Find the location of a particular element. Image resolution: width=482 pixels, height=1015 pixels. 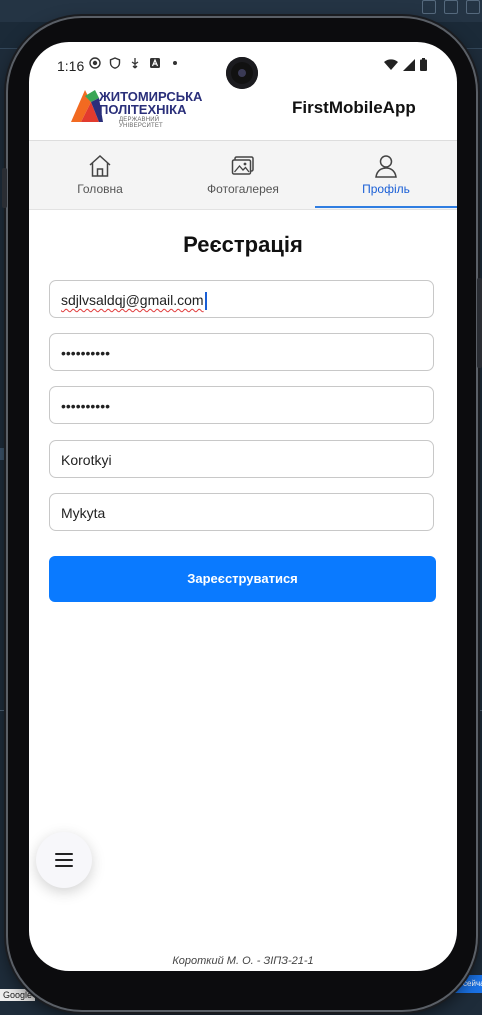

tab-profile: Профіль is located at coordinates (386, 174).